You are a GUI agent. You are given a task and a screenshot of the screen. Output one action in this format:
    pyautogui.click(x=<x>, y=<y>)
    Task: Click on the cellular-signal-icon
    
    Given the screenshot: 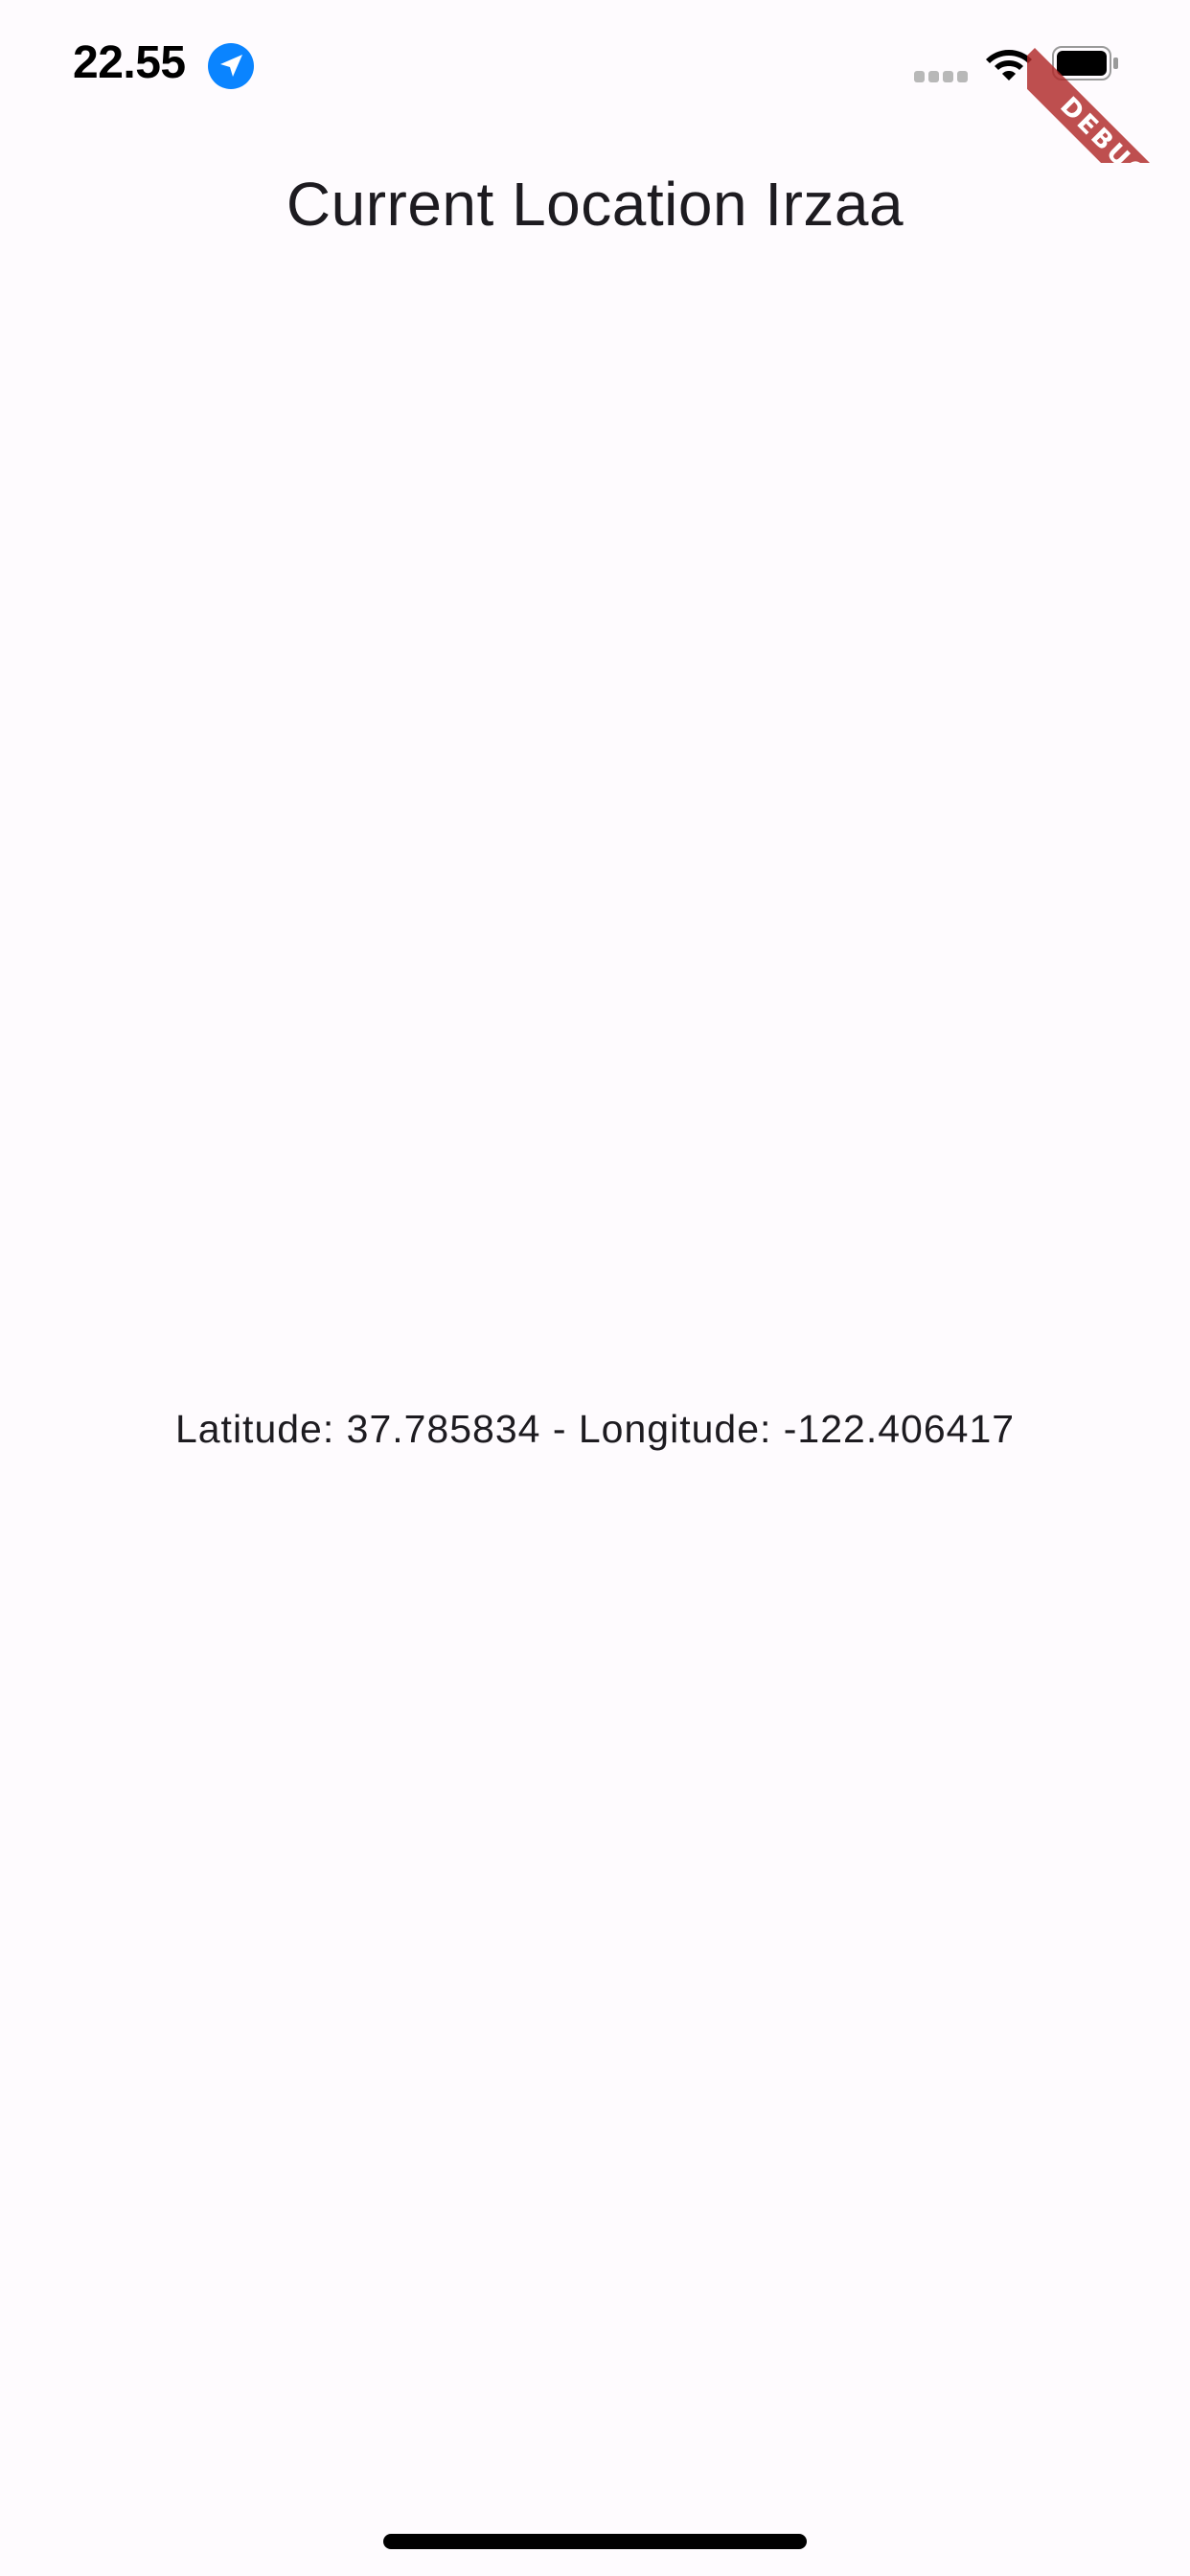 What is the action you would take?
    pyautogui.click(x=941, y=76)
    